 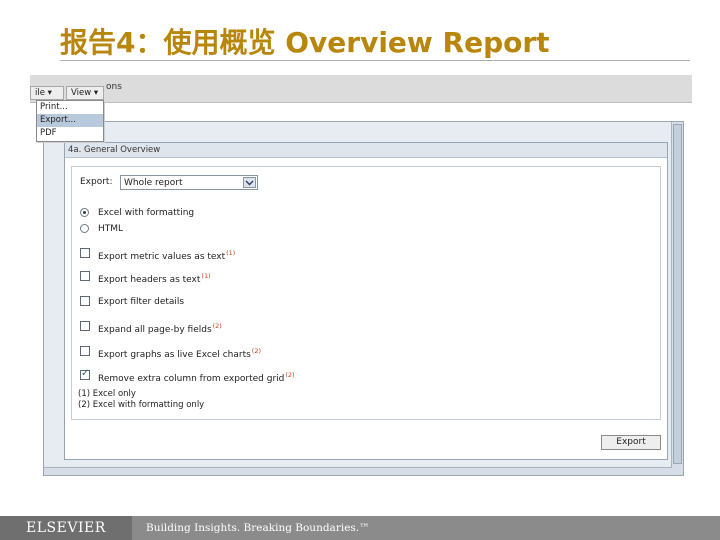 I want to click on export-scope-label: Export:, so click(x=96, y=182).